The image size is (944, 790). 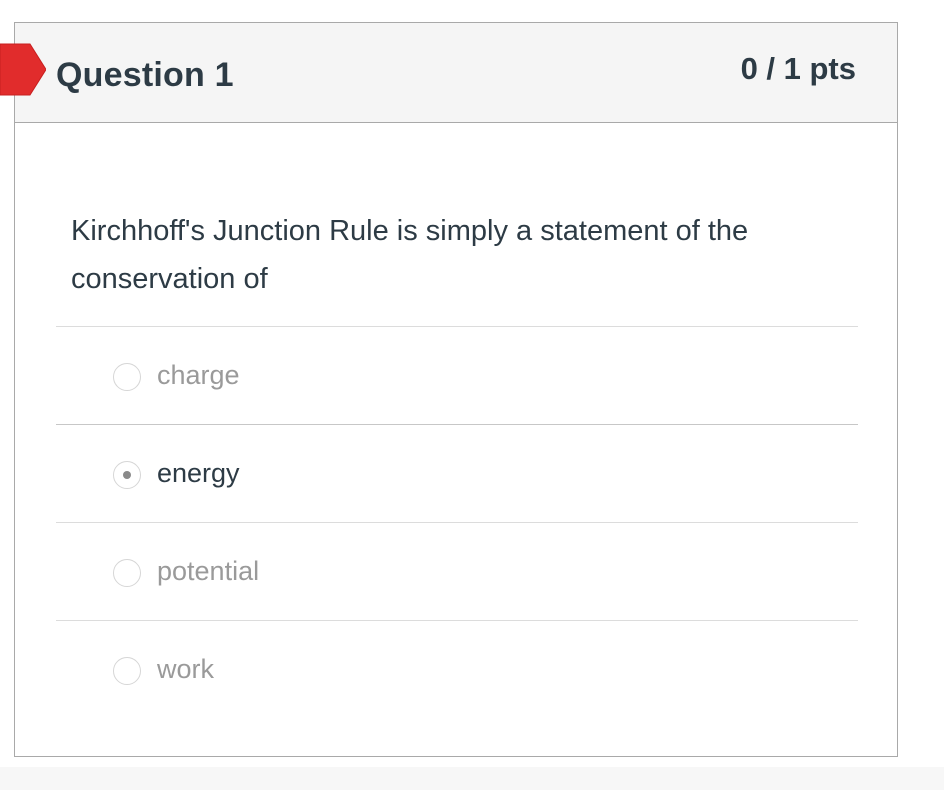 I want to click on answer-option-charge: charge, so click(x=457, y=375).